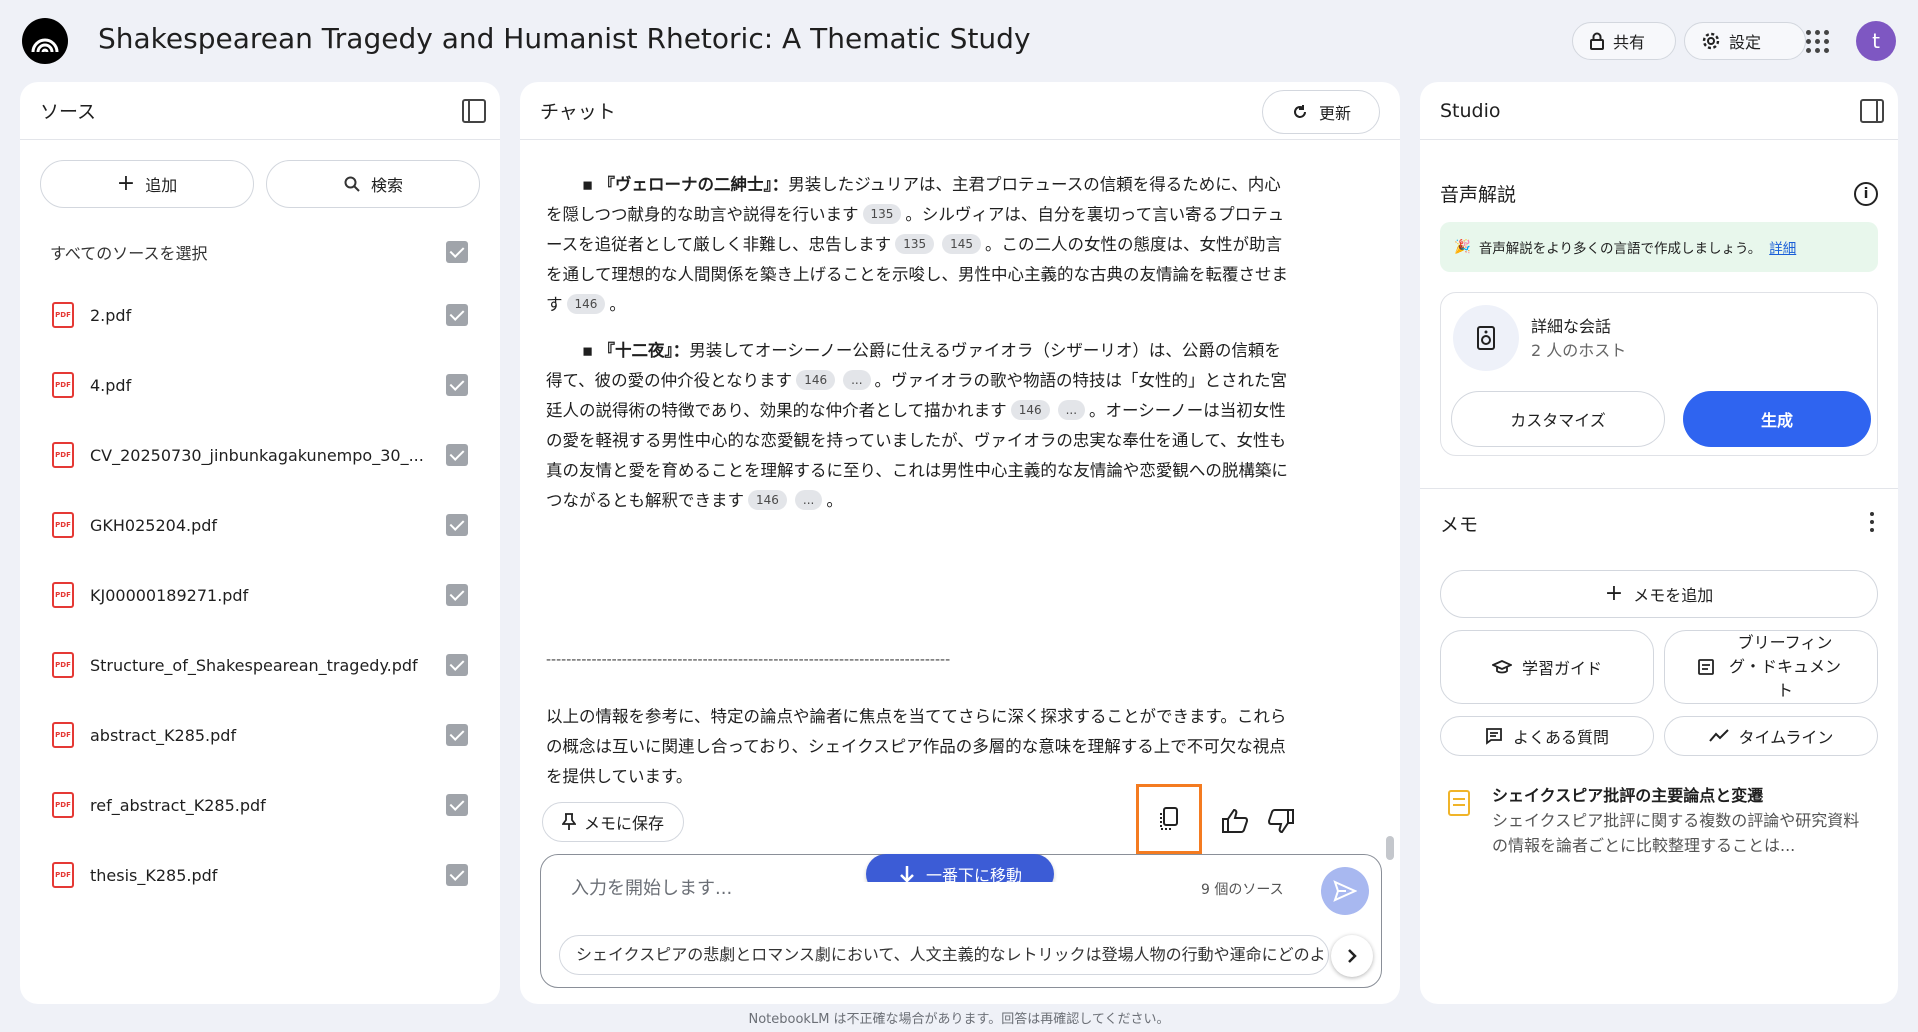 The image size is (1918, 1032). I want to click on add-source-button: + 追加, so click(147, 184).